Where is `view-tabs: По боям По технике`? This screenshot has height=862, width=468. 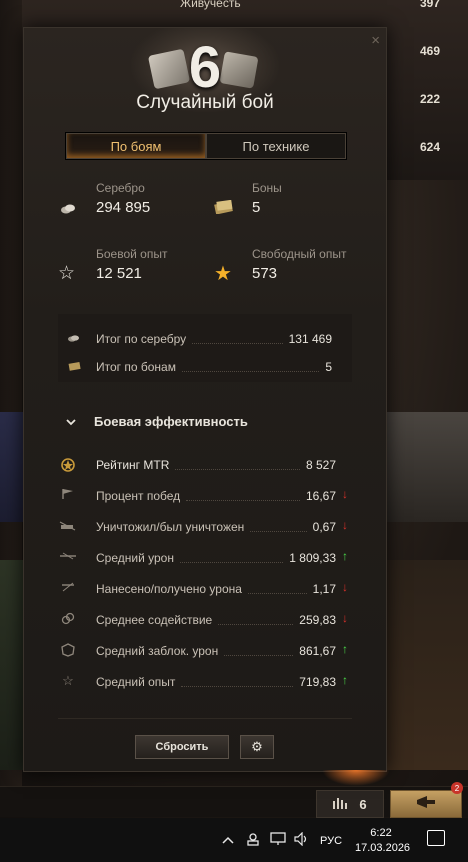 view-tabs: По боям По технике is located at coordinates (206, 146).